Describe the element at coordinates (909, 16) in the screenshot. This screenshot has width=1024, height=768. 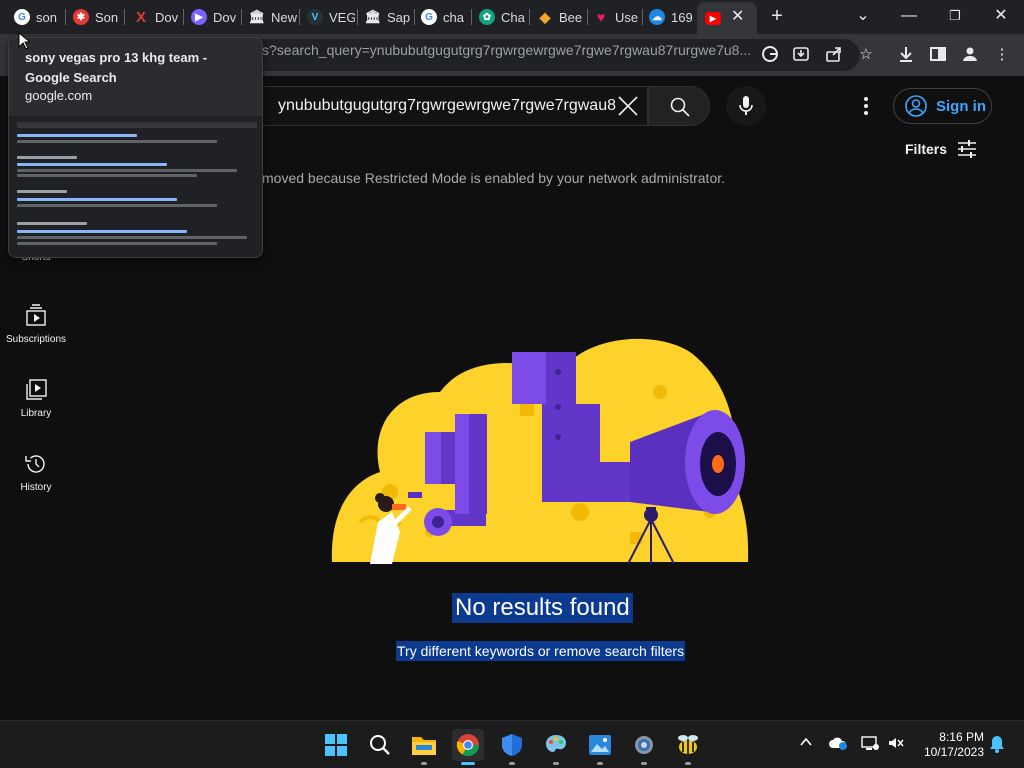
I see `minimize-icon: —` at that location.